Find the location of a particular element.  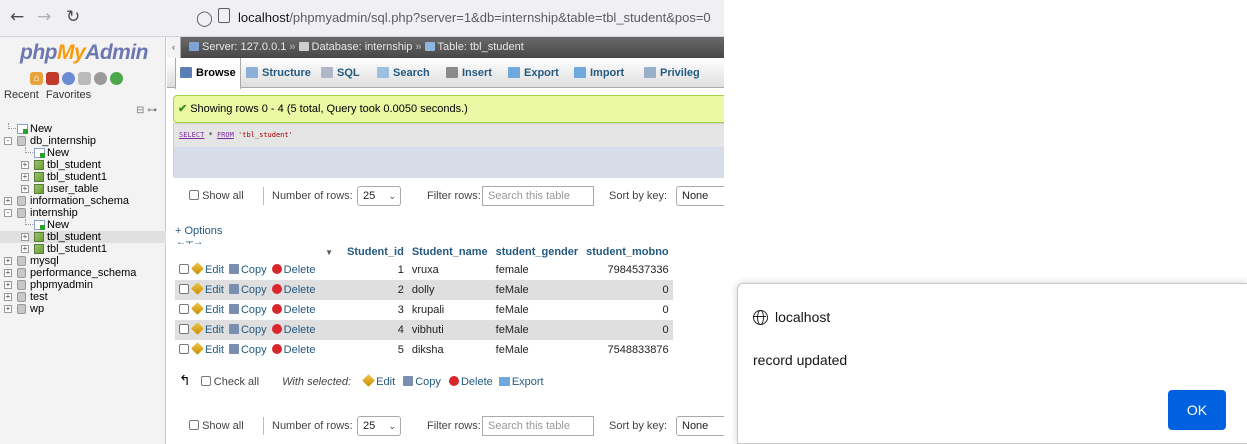

tab-privileg: Privileg is located at coordinates (672, 73).